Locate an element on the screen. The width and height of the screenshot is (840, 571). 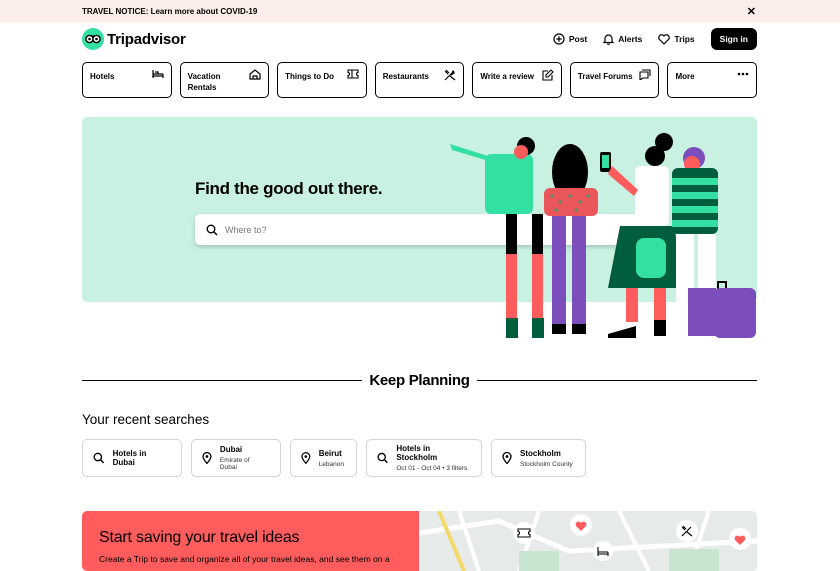
recent-search-item: Stockholm Stockholm County is located at coordinates (538, 458).